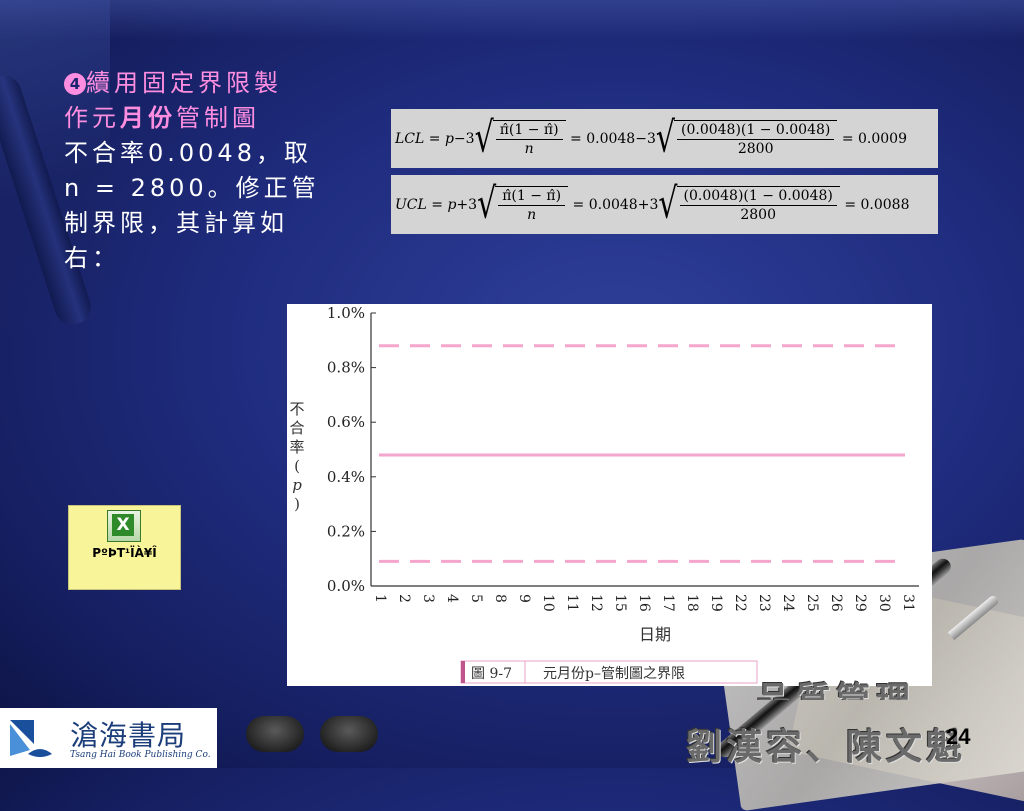 The image size is (1024, 811). I want to click on ucl-numeric-numerator: (0.0048)(1 − 0.0048), so click(758, 197).